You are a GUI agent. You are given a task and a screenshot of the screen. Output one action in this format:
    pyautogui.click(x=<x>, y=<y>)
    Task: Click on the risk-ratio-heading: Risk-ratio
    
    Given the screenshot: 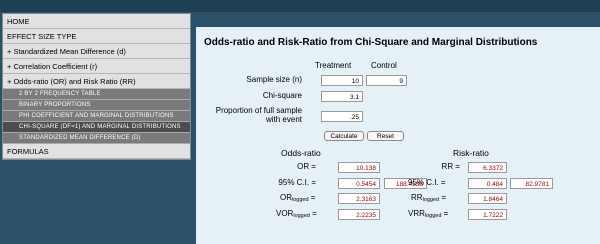 What is the action you would take?
    pyautogui.click(x=471, y=153)
    